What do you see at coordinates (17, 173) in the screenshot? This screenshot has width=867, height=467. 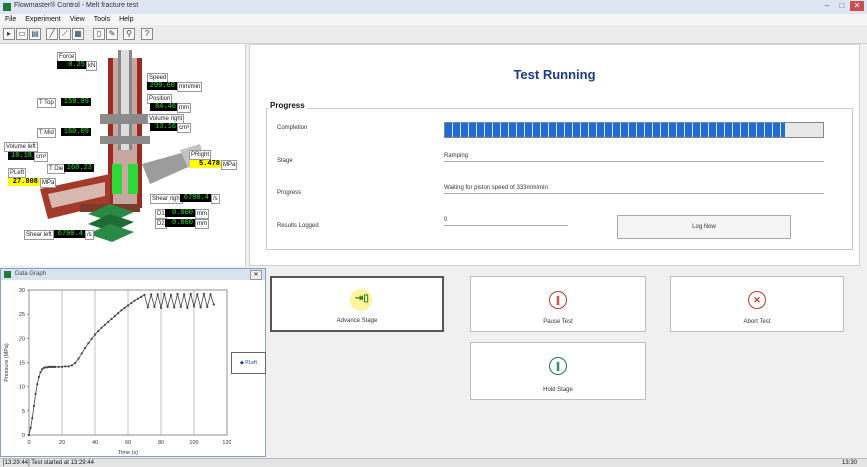 I see `p-left-label: PLeft` at bounding box center [17, 173].